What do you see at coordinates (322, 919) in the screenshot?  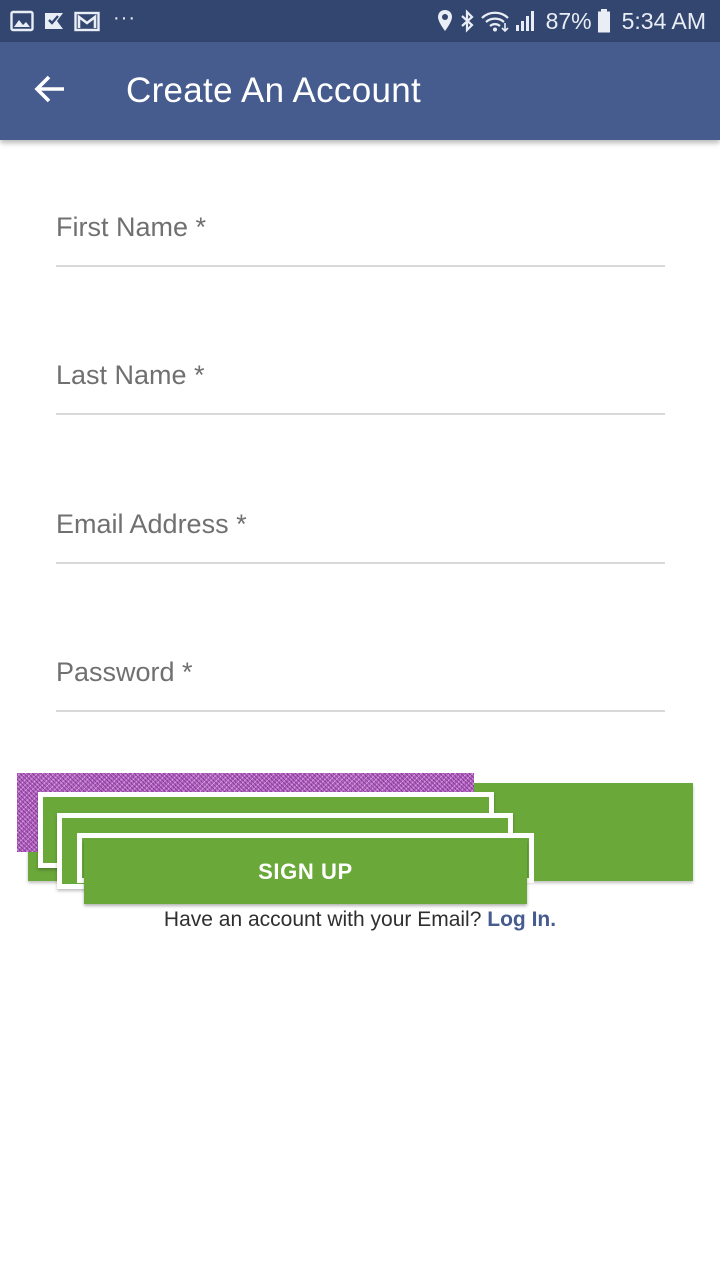 I see `login-prompt-text: Have an account with your Email?` at bounding box center [322, 919].